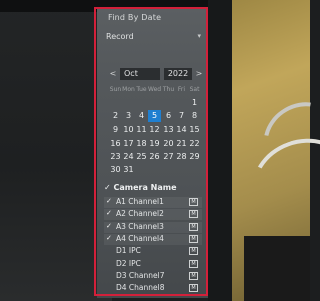 This screenshot has height=301, width=320. I want to click on calendar-day: 27, so click(168, 157).